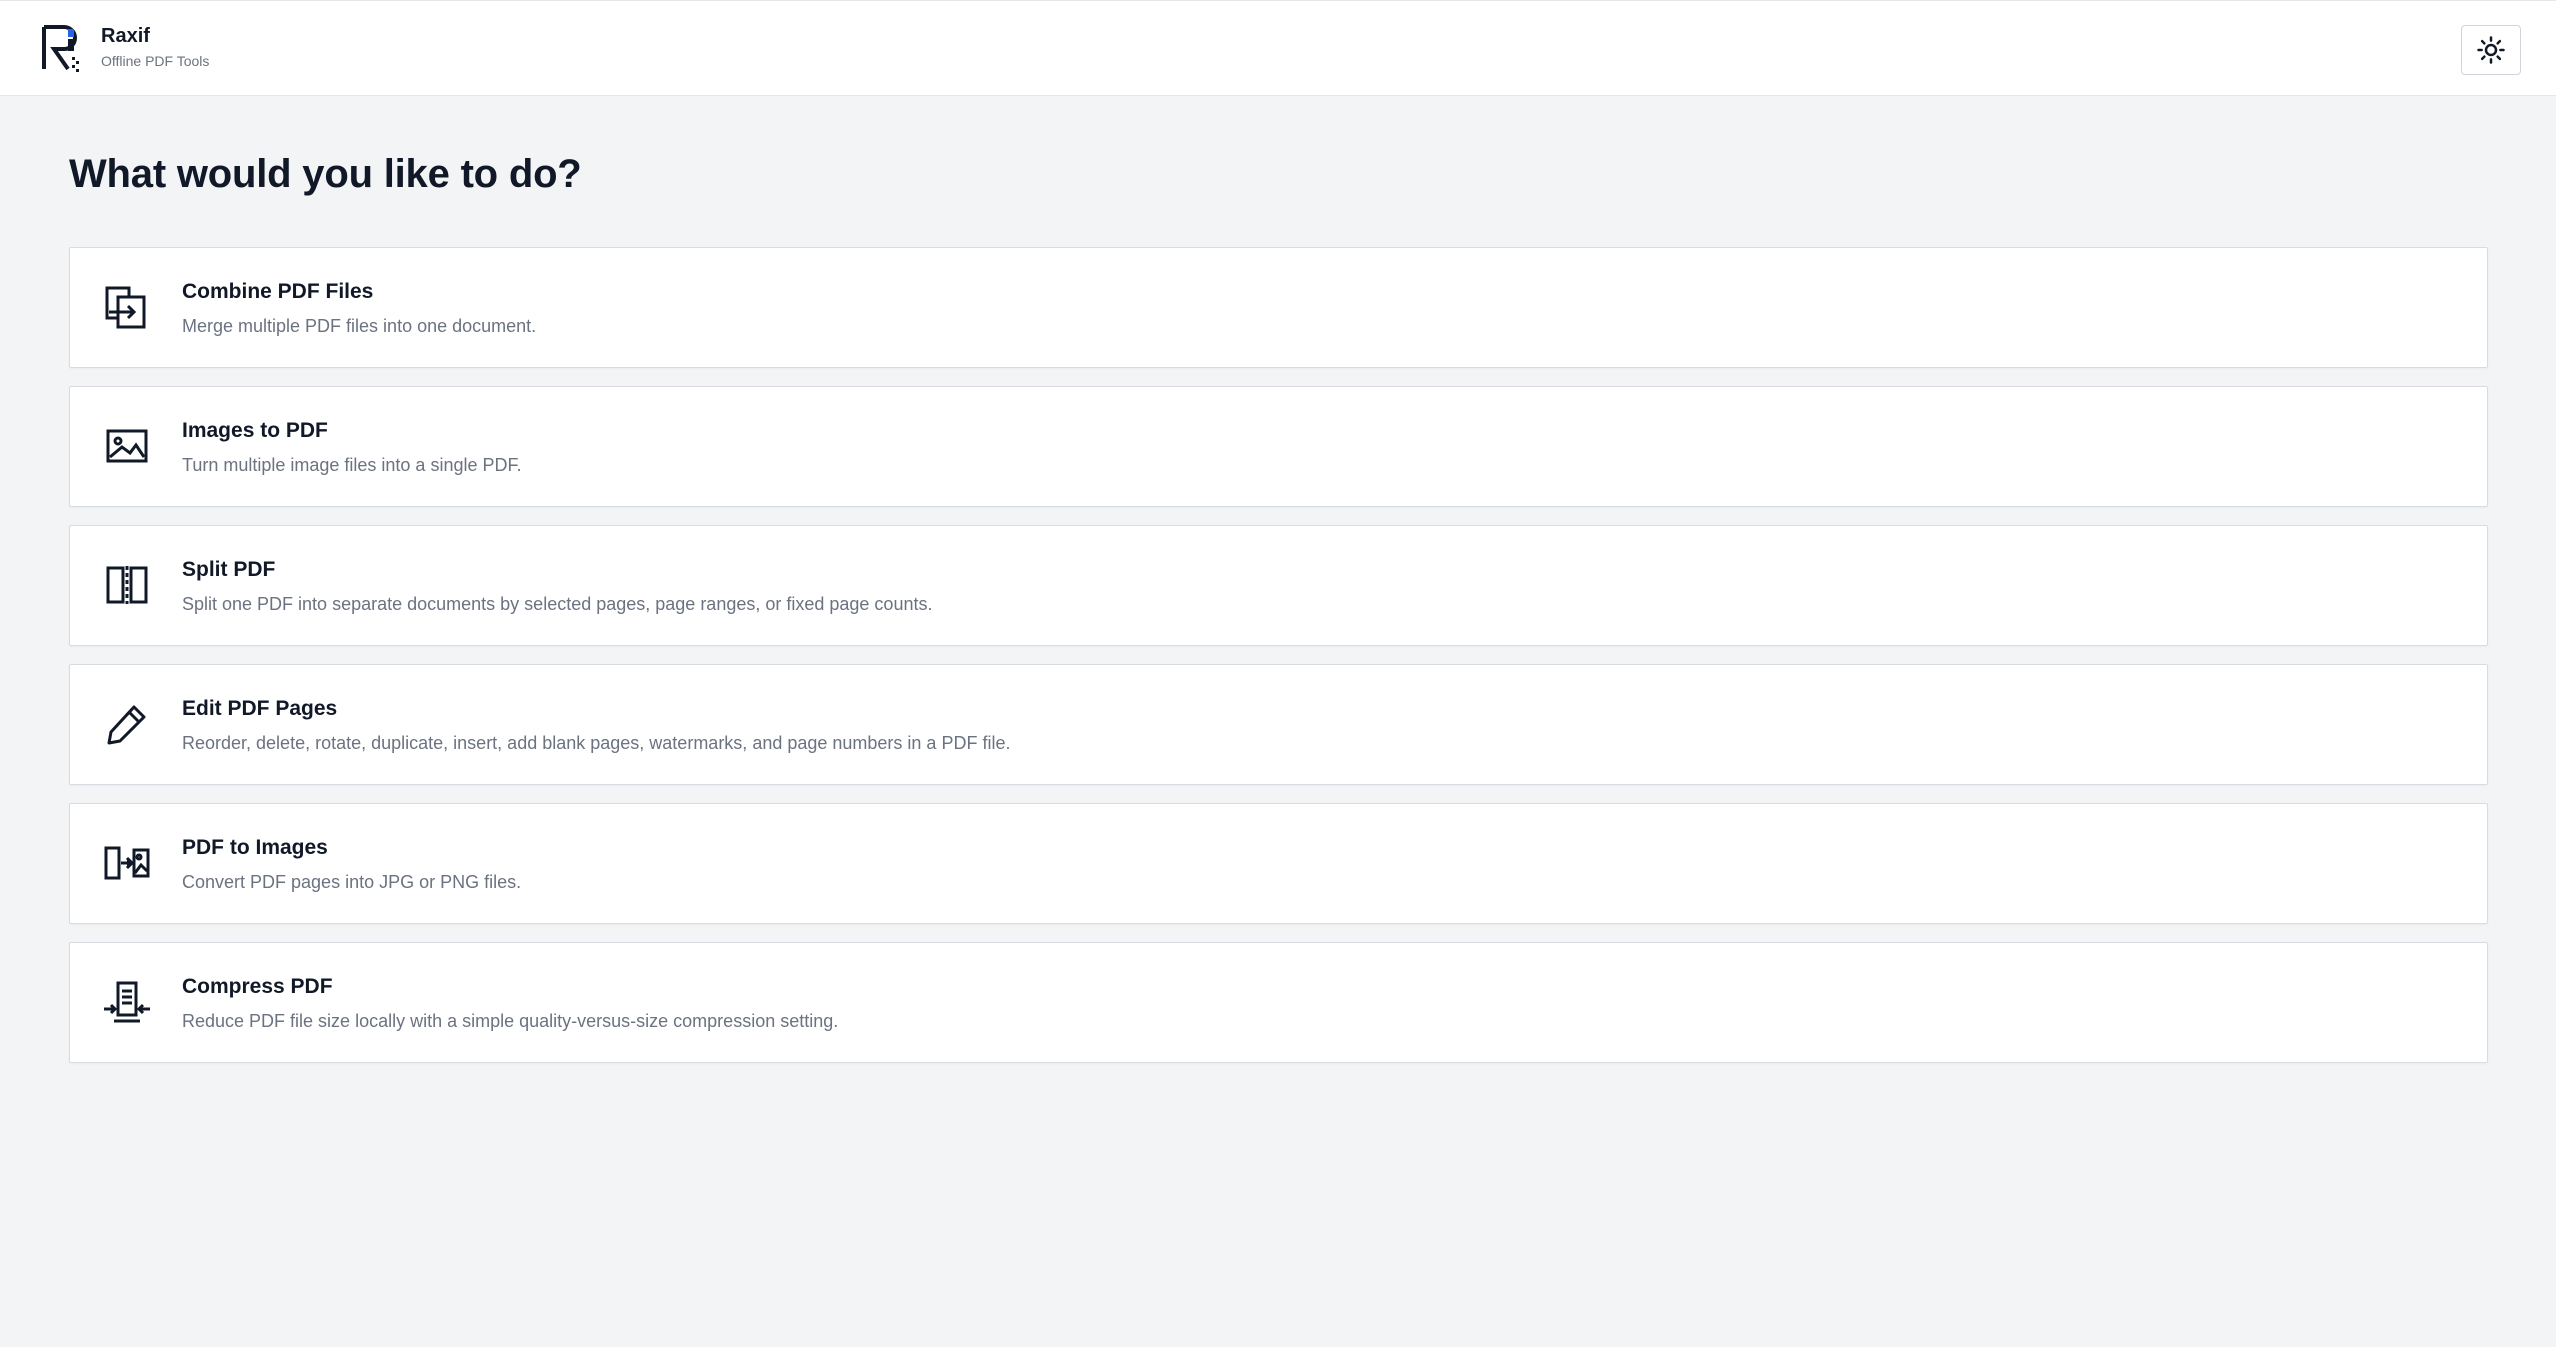  Describe the element at coordinates (229, 569) in the screenshot. I see `tool-title: Split PDF` at that location.